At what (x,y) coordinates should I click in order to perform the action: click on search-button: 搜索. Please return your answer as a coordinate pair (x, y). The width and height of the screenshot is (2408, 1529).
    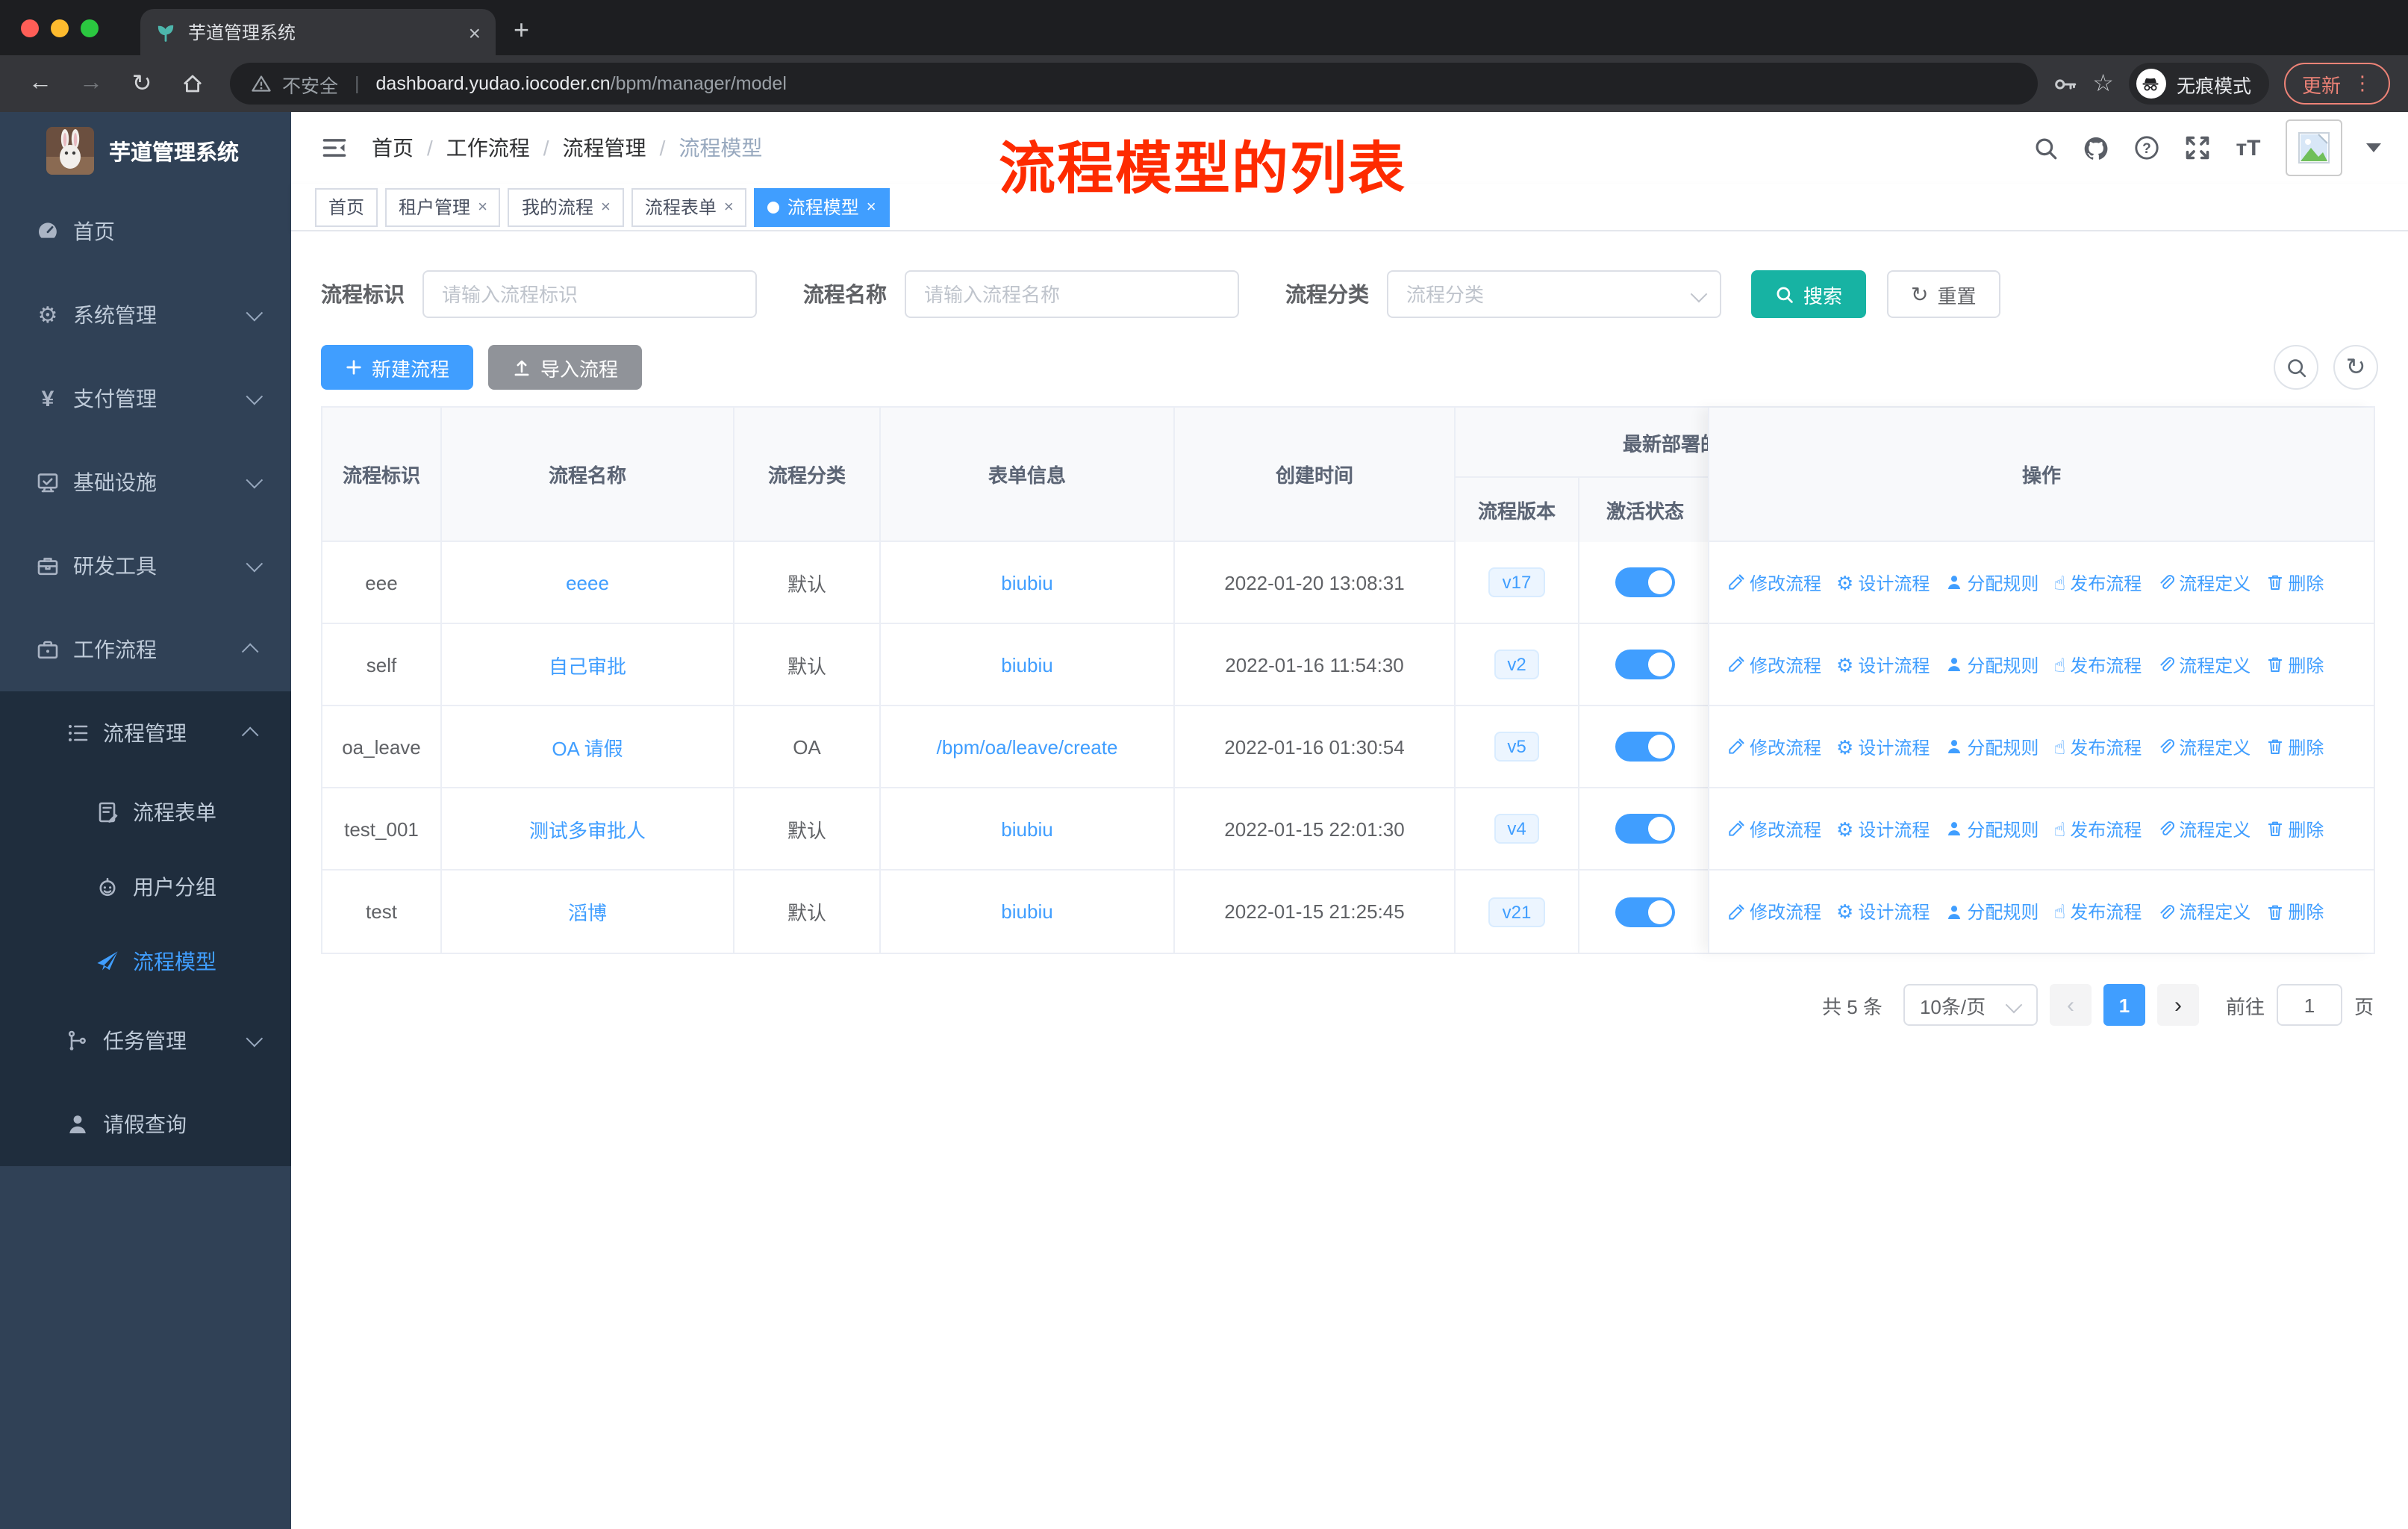
    Looking at the image, I should click on (1809, 294).